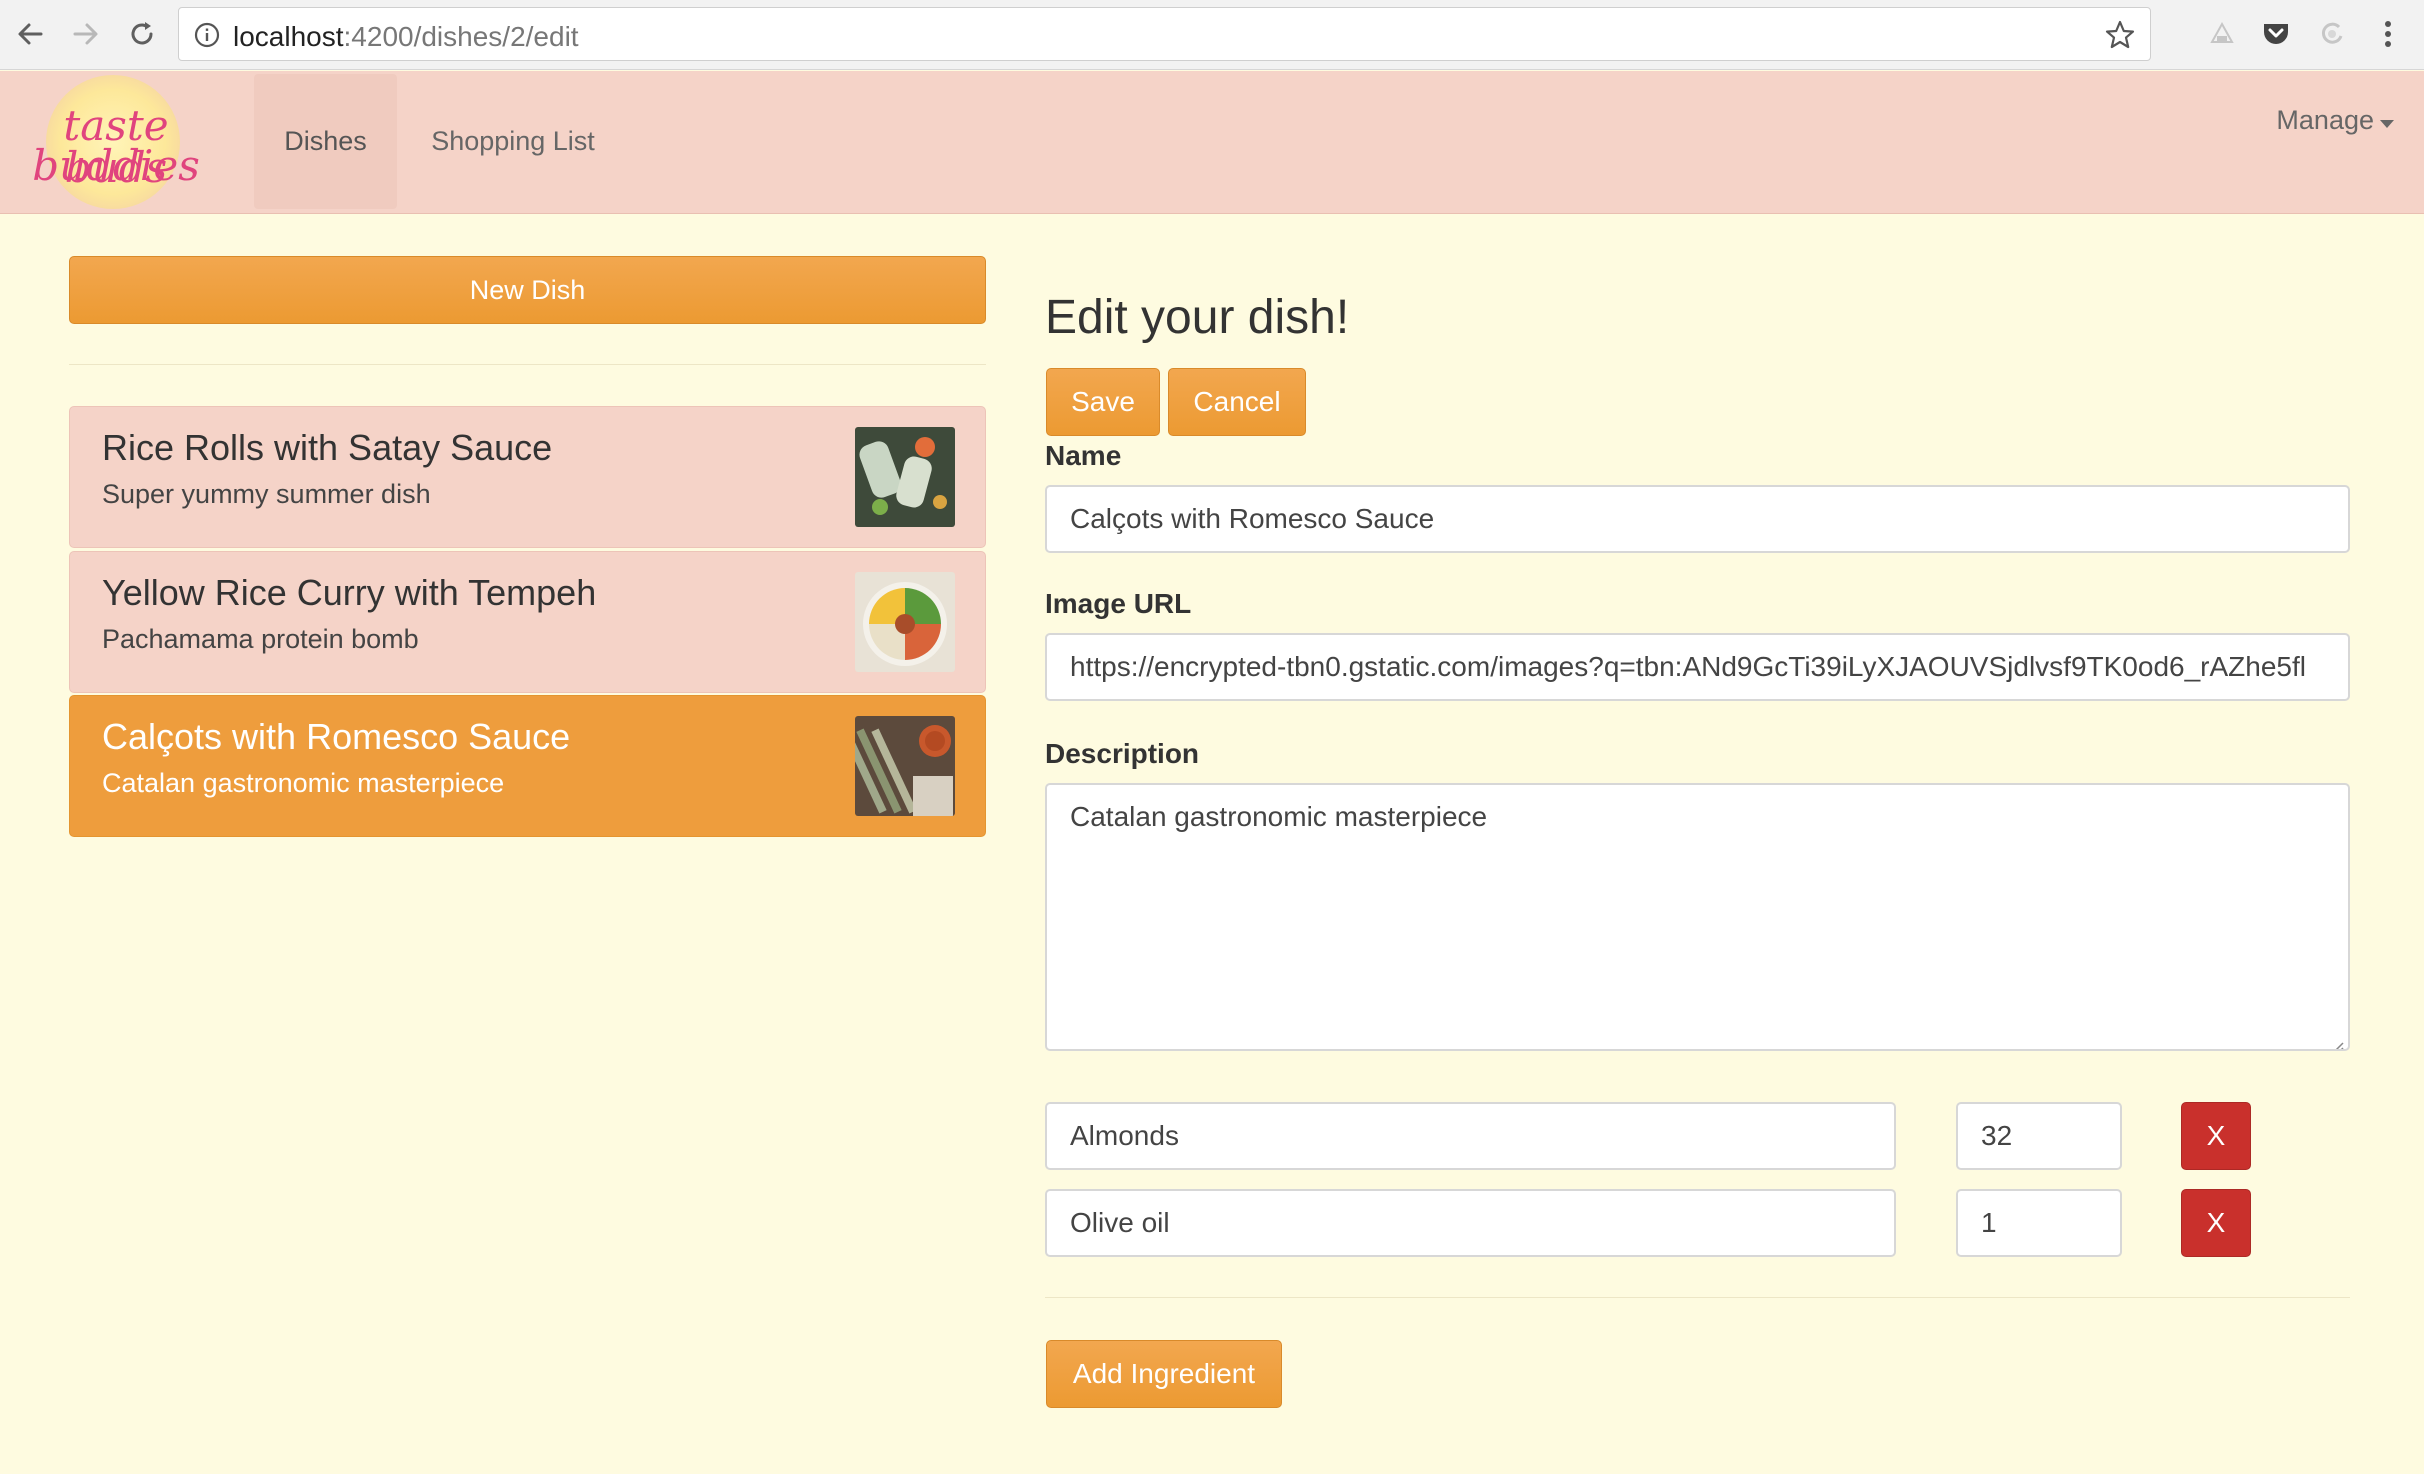 This screenshot has height=1474, width=2424. I want to click on description-textarea: Catalan gastronomic masterpiece, so click(1697, 917).